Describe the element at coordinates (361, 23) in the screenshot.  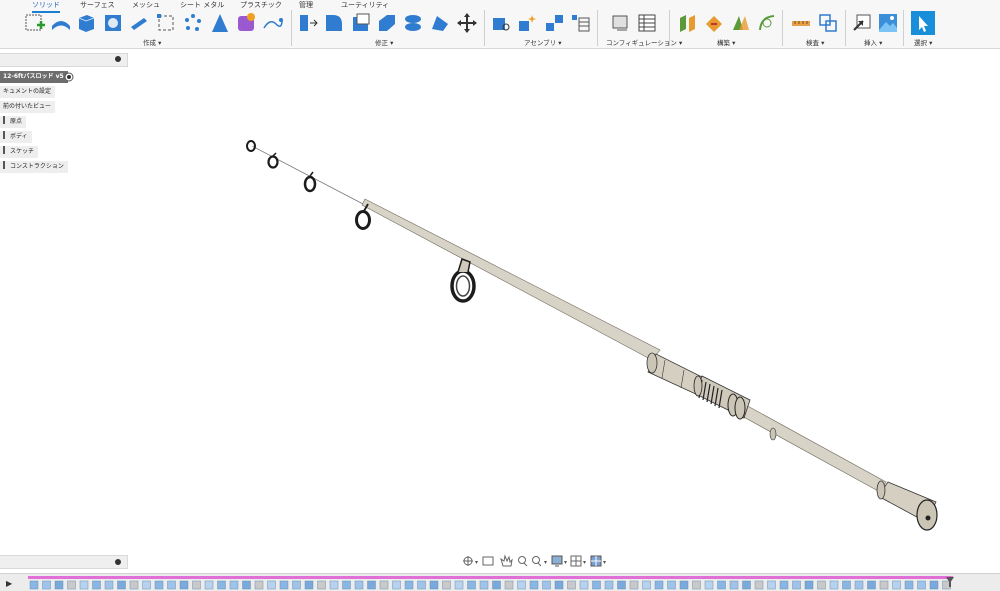
I see `chamfer-icon` at that location.